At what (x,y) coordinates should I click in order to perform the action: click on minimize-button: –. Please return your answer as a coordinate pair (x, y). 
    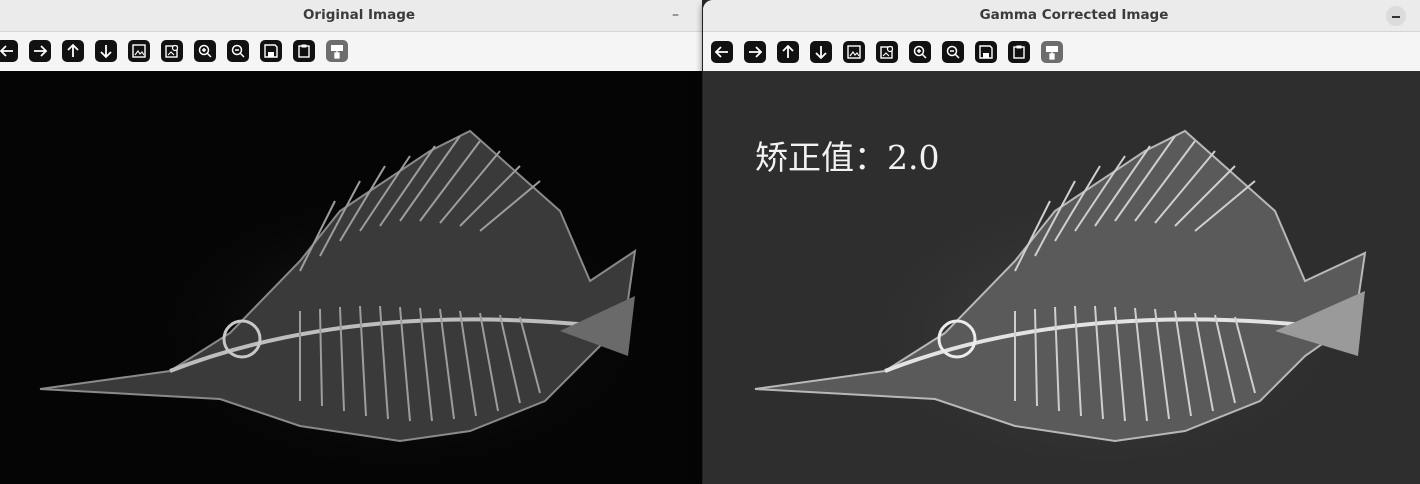
    Looking at the image, I should click on (675, 15).